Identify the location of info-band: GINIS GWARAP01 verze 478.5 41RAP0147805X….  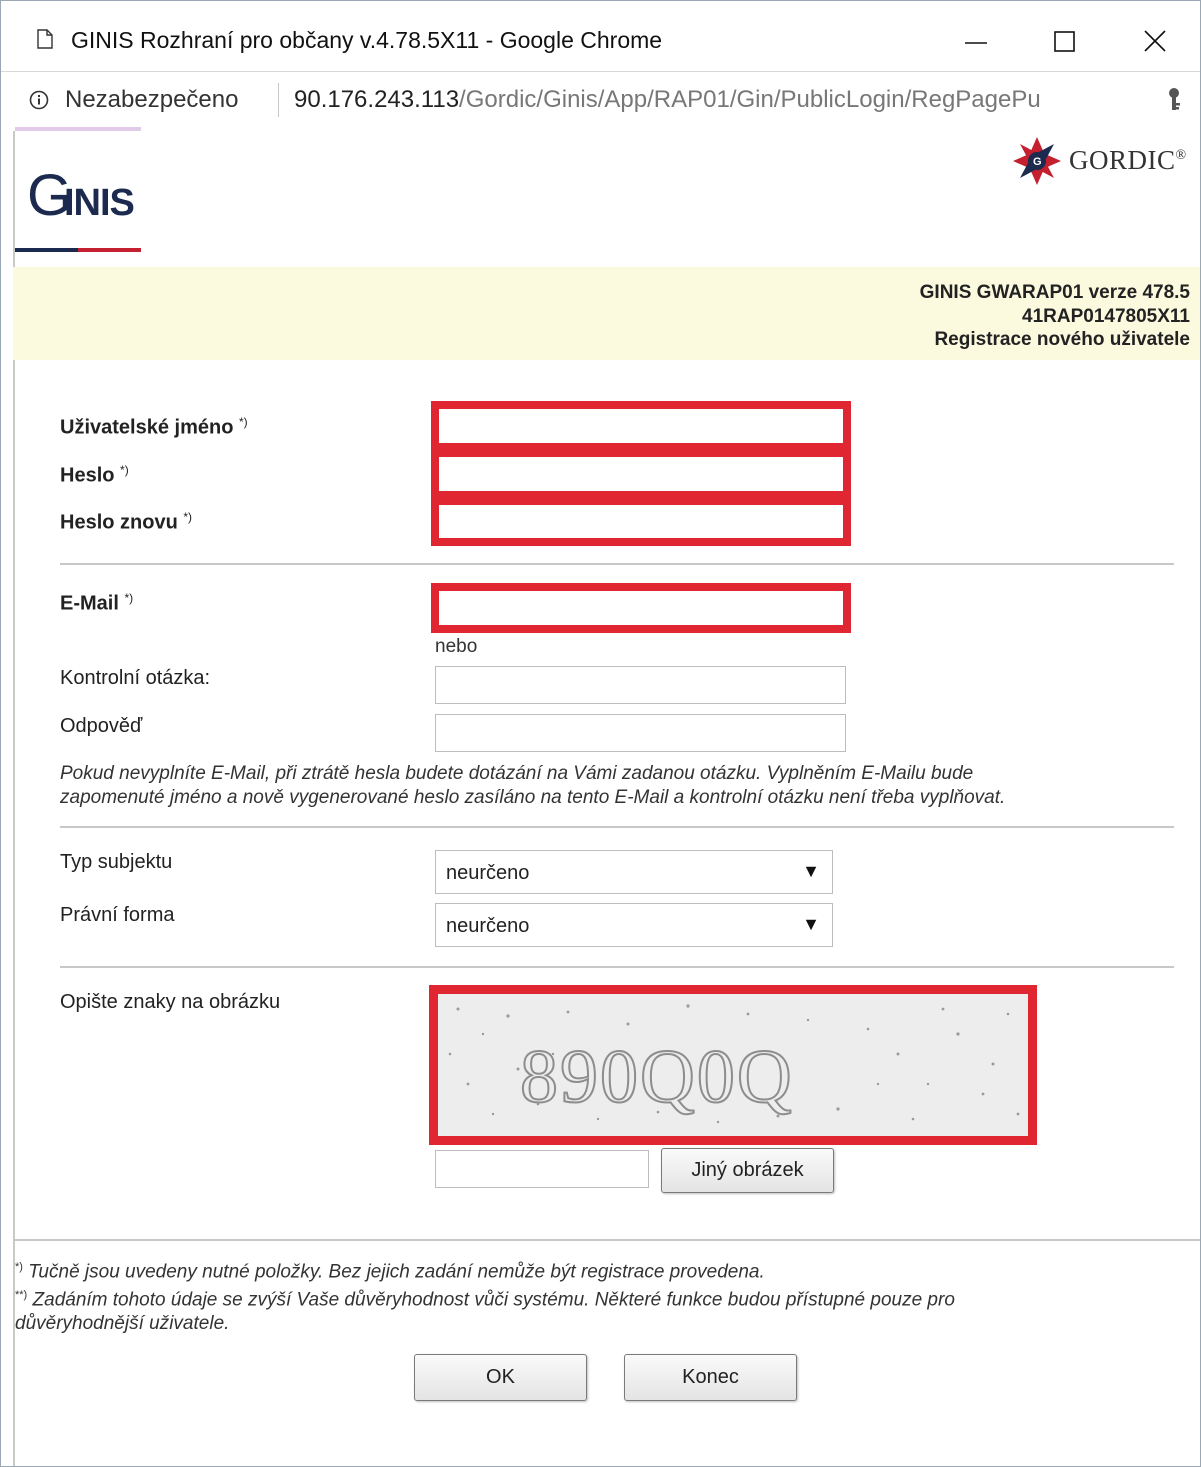
(606, 313).